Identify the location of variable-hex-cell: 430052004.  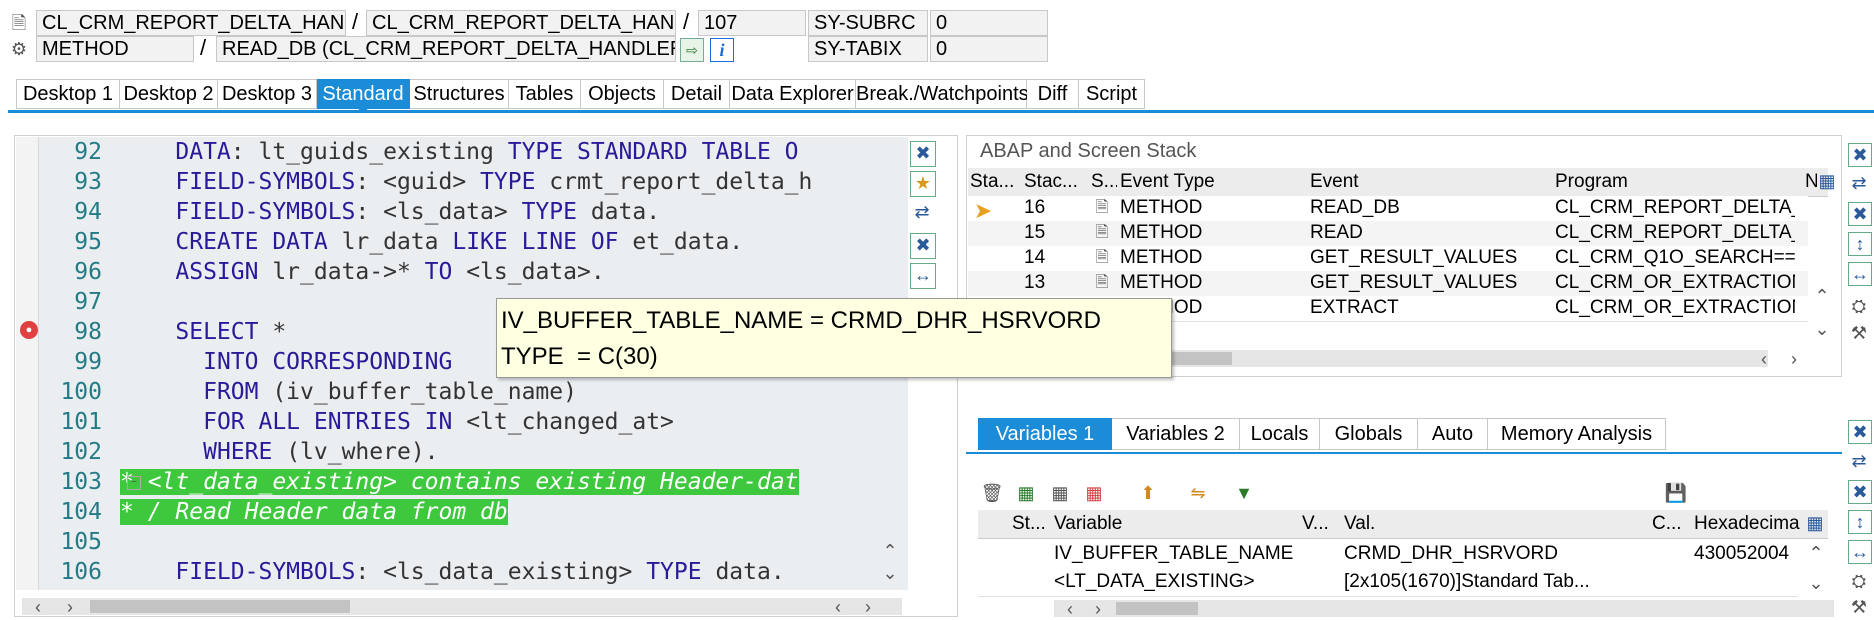
(1748, 554).